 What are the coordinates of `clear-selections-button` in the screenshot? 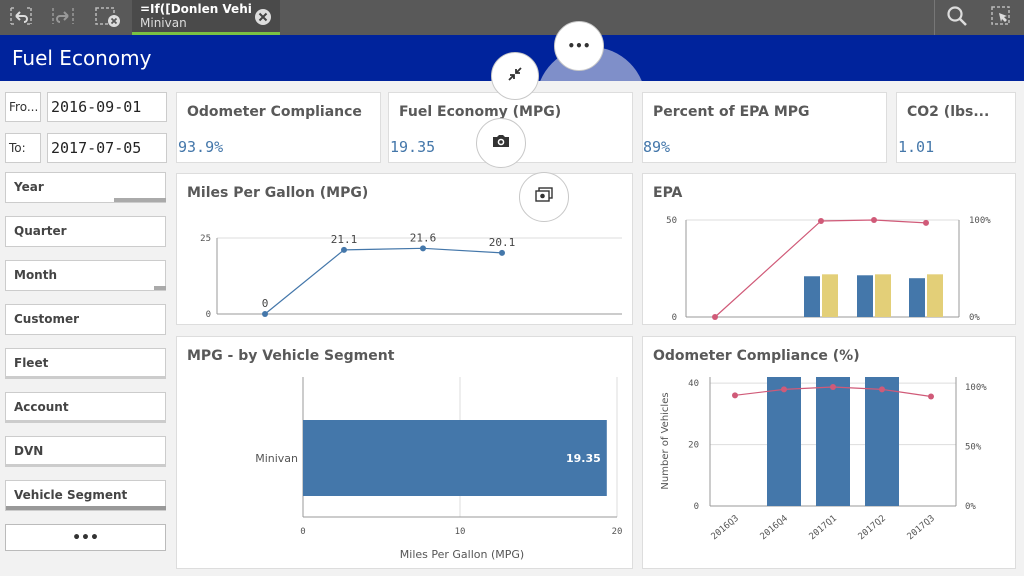 It's located at (107, 17).